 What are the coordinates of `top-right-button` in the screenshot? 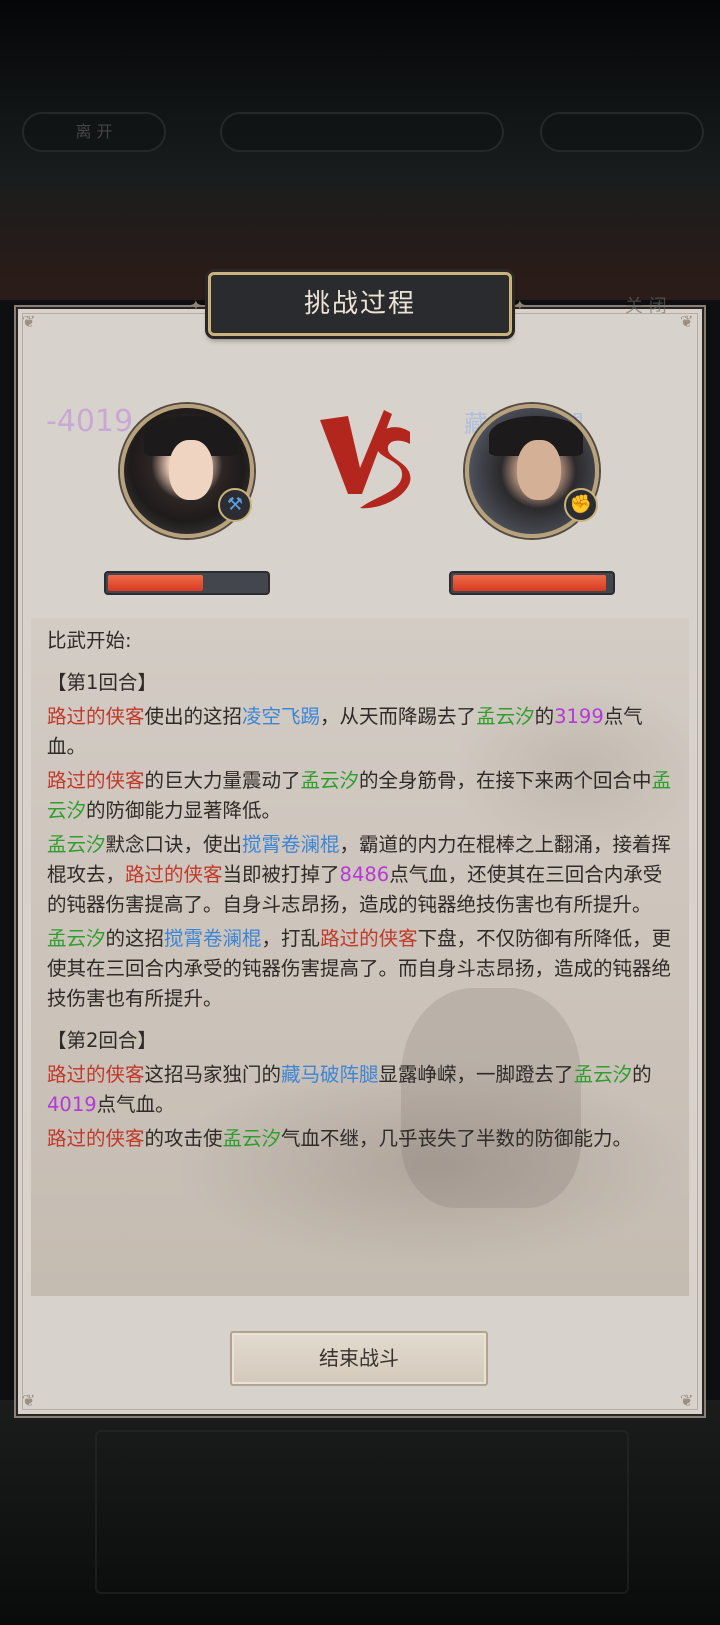 It's located at (622, 132).